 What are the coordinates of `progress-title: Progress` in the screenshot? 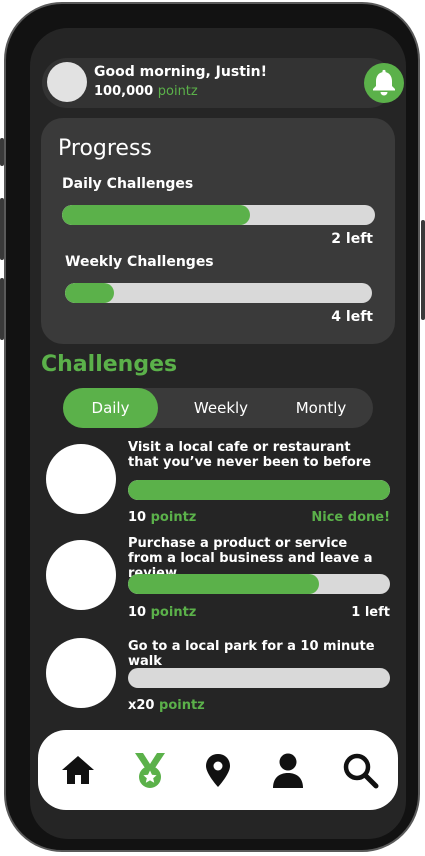 It's located at (105, 148).